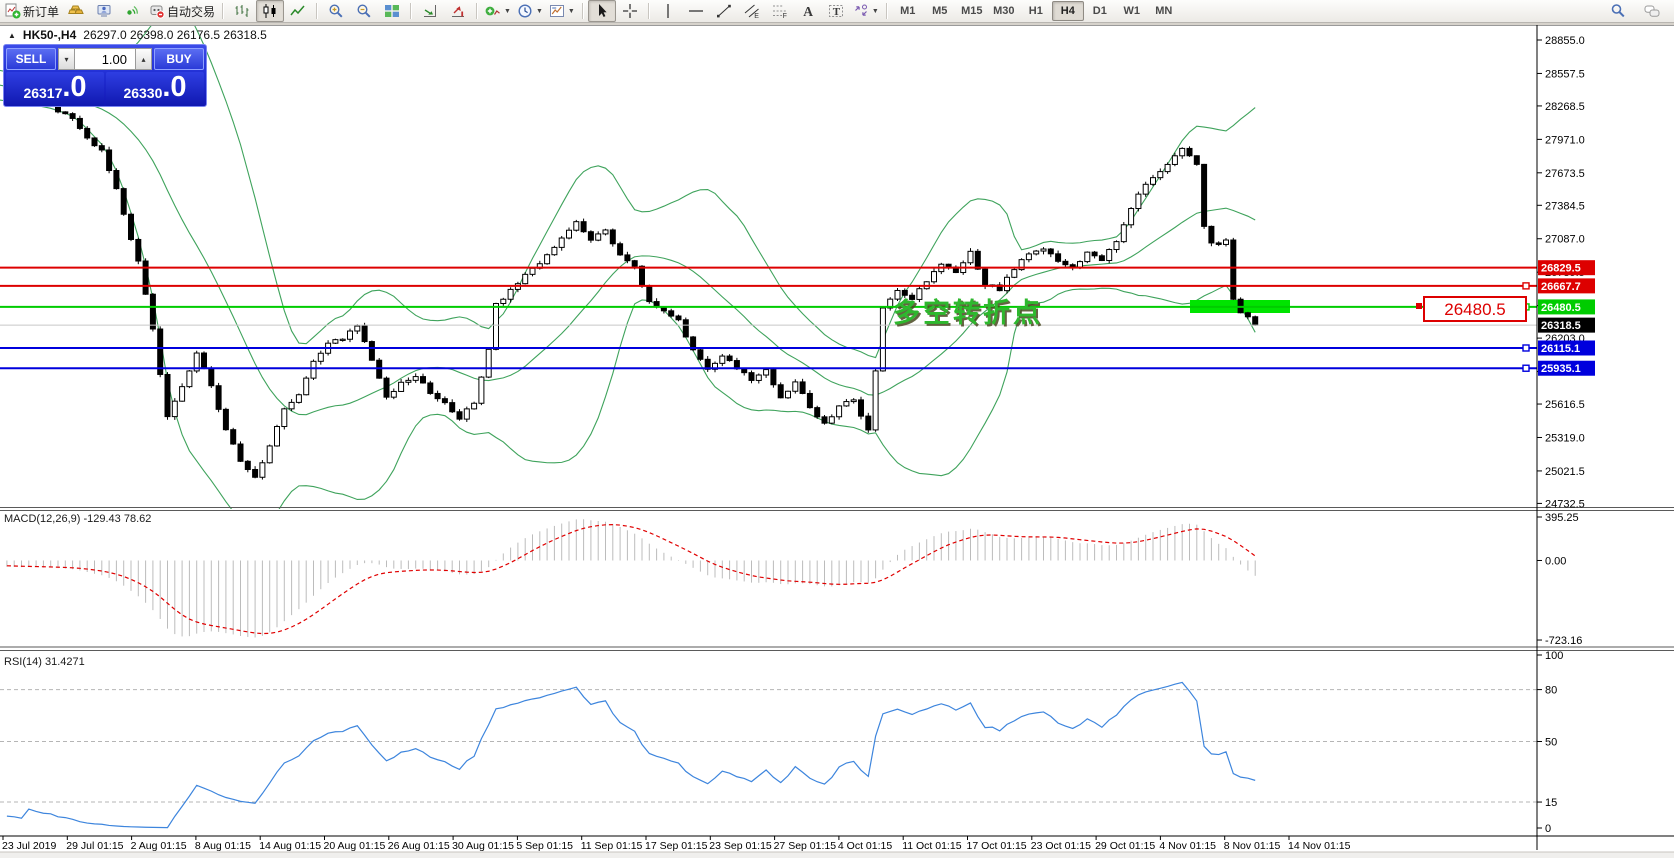 Image resolution: width=1674 pixels, height=858 pixels. What do you see at coordinates (525, 11) in the screenshot?
I see `clock-icon` at bounding box center [525, 11].